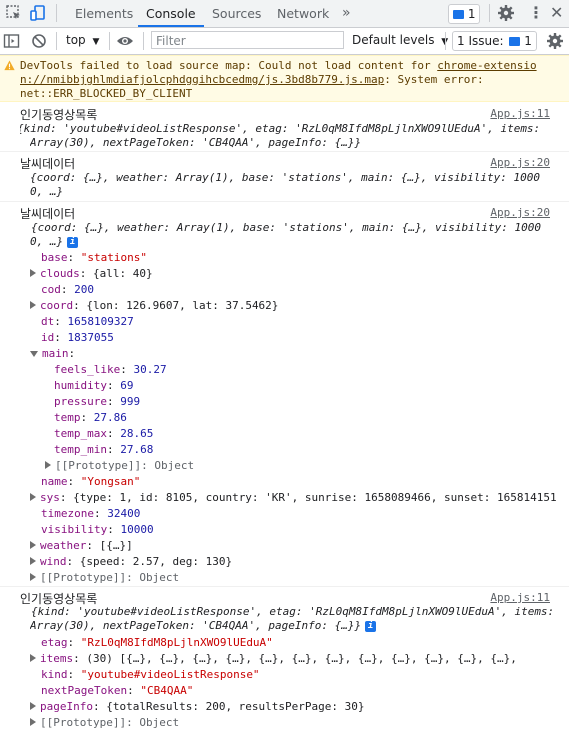 The width and height of the screenshot is (569, 733). What do you see at coordinates (110, 369) in the screenshot?
I see `prop-feels-like: feels_like: 30.27` at bounding box center [110, 369].